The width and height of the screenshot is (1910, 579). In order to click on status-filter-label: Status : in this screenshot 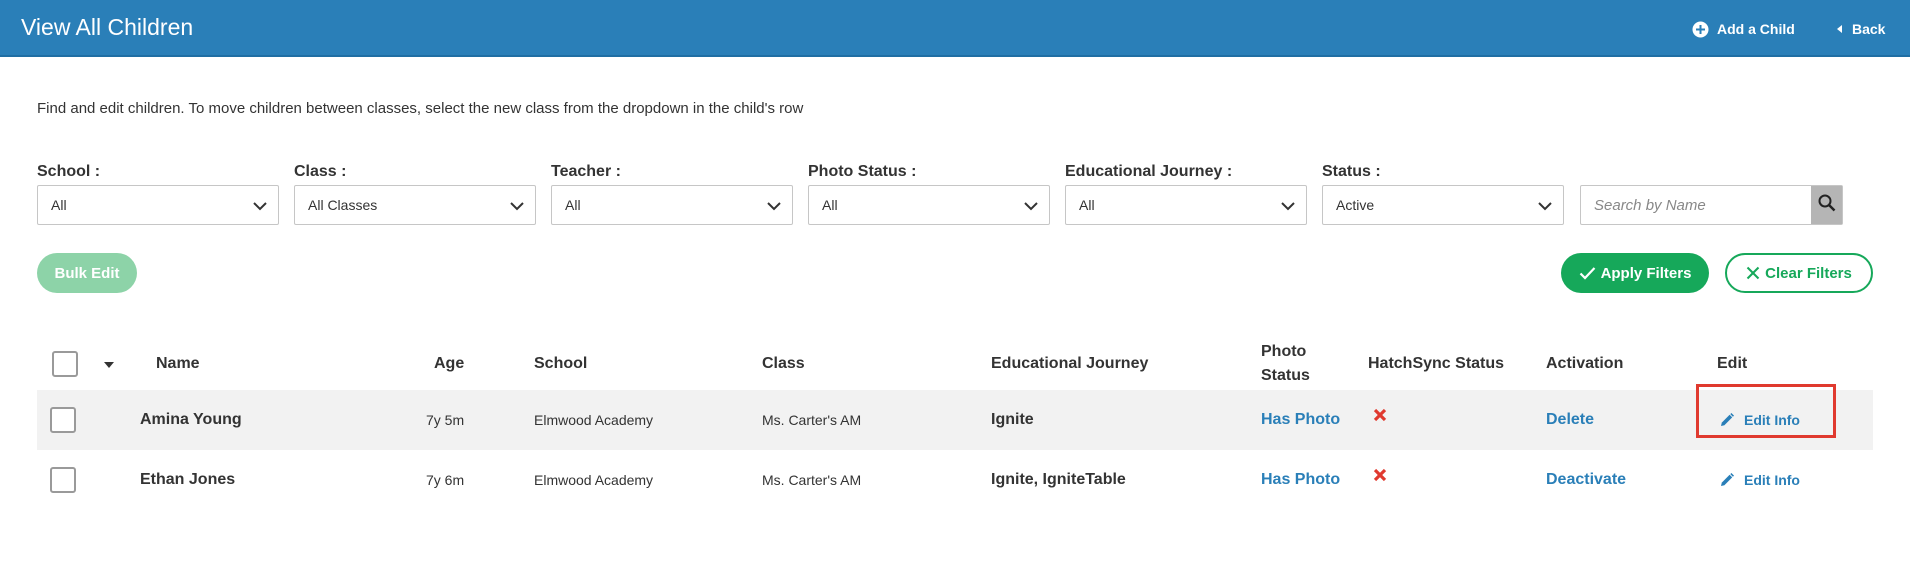, I will do `click(1351, 171)`.